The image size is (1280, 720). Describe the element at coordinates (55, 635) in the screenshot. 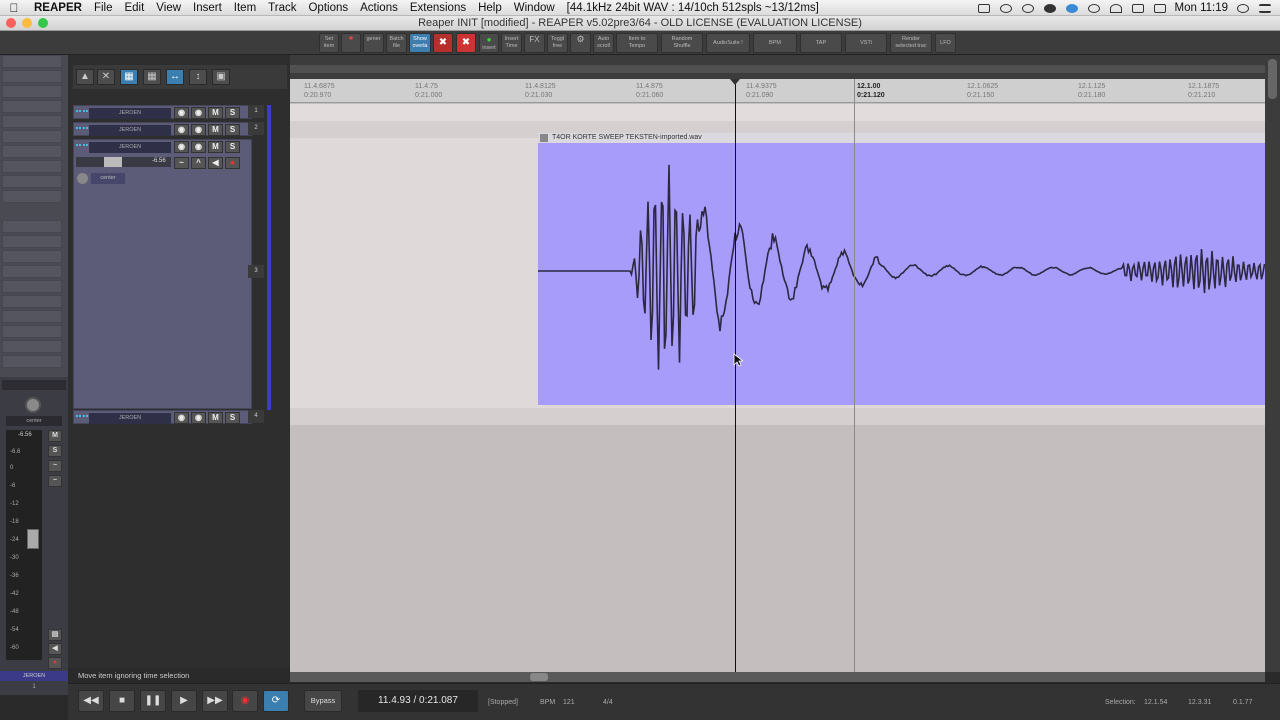

I see `master-fx-icon: ▤` at that location.